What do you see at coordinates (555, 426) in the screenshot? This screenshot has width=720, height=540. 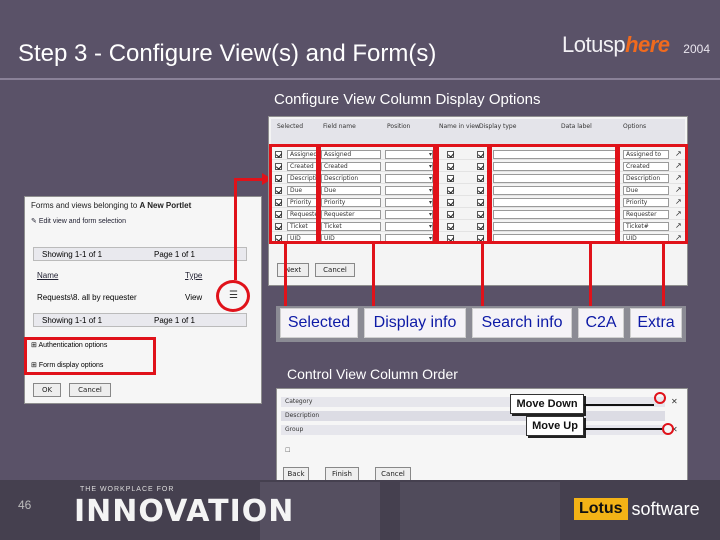 I see `move-up-button: Move Up` at bounding box center [555, 426].